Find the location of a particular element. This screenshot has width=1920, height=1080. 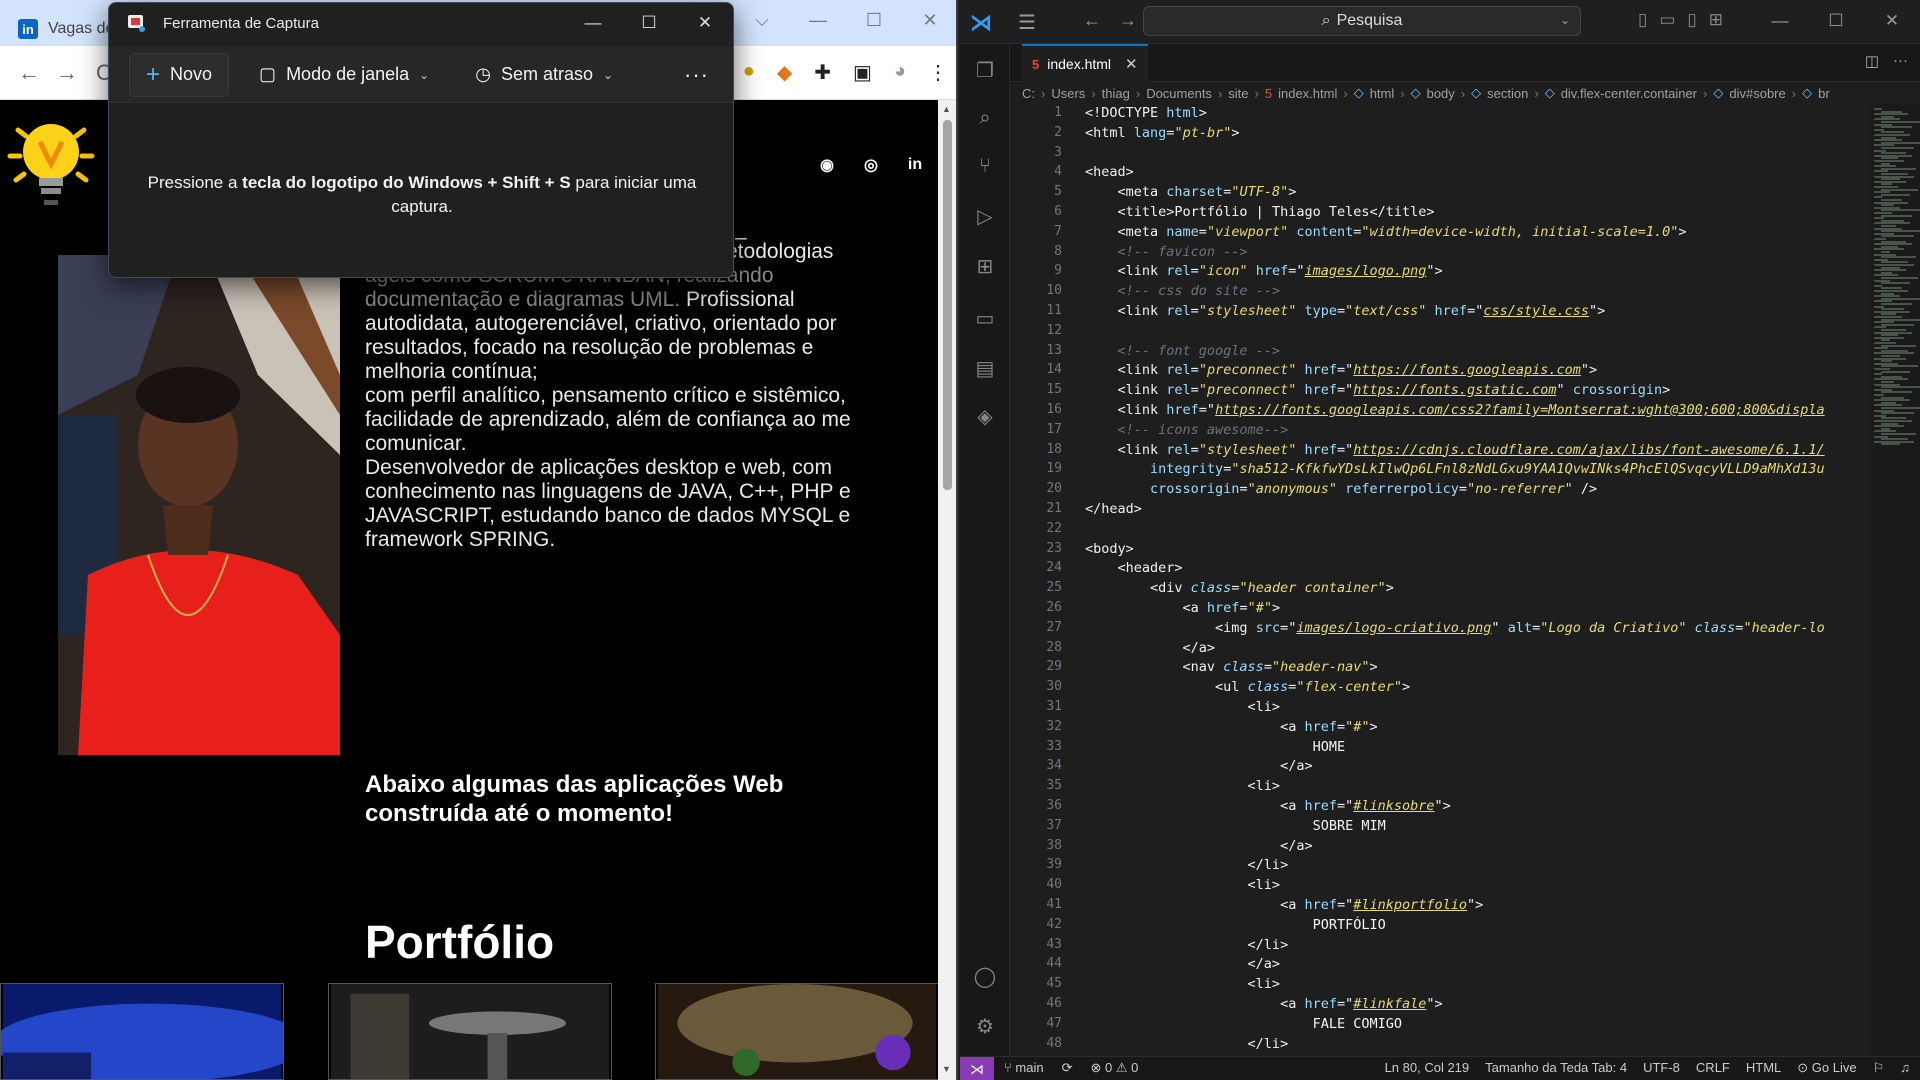

code-line: <a href="#linkfale"> is located at coordinates (1264, 1004).